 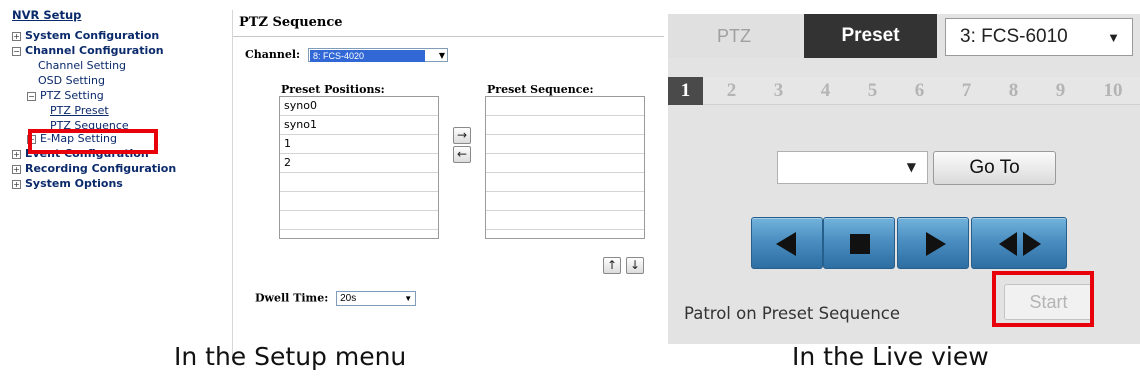 What do you see at coordinates (119, 110) in the screenshot?
I see `menu-ptz-preset: PTZ Preset` at bounding box center [119, 110].